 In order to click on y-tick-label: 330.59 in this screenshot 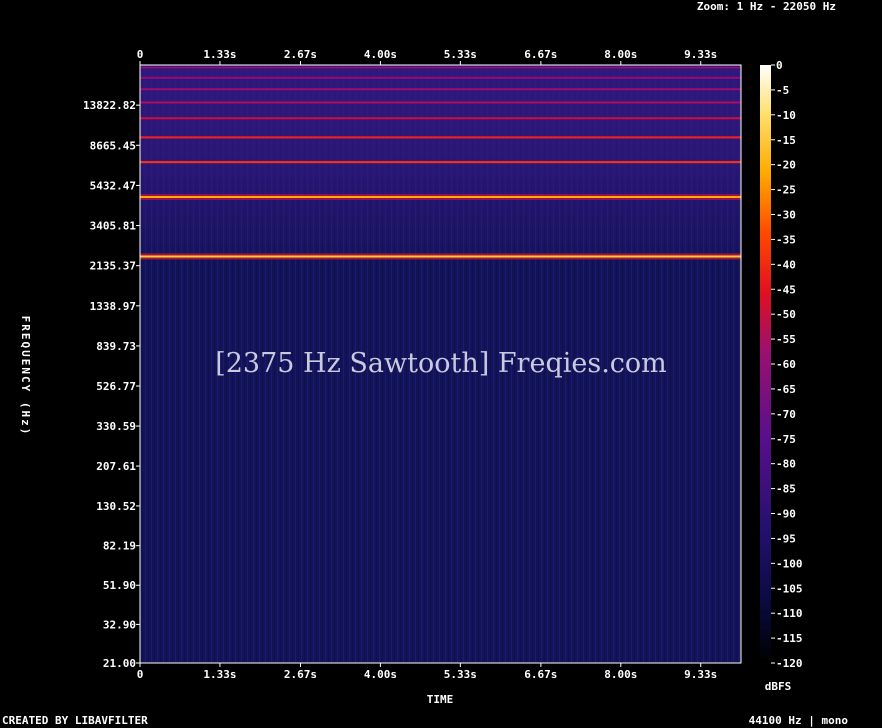, I will do `click(116, 426)`.